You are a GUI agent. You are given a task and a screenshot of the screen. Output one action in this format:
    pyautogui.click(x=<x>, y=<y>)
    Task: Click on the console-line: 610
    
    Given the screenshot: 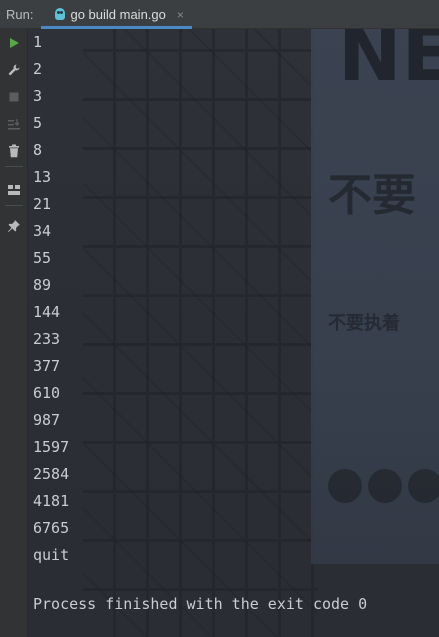 What is the action you would take?
    pyautogui.click(x=47, y=393)
    